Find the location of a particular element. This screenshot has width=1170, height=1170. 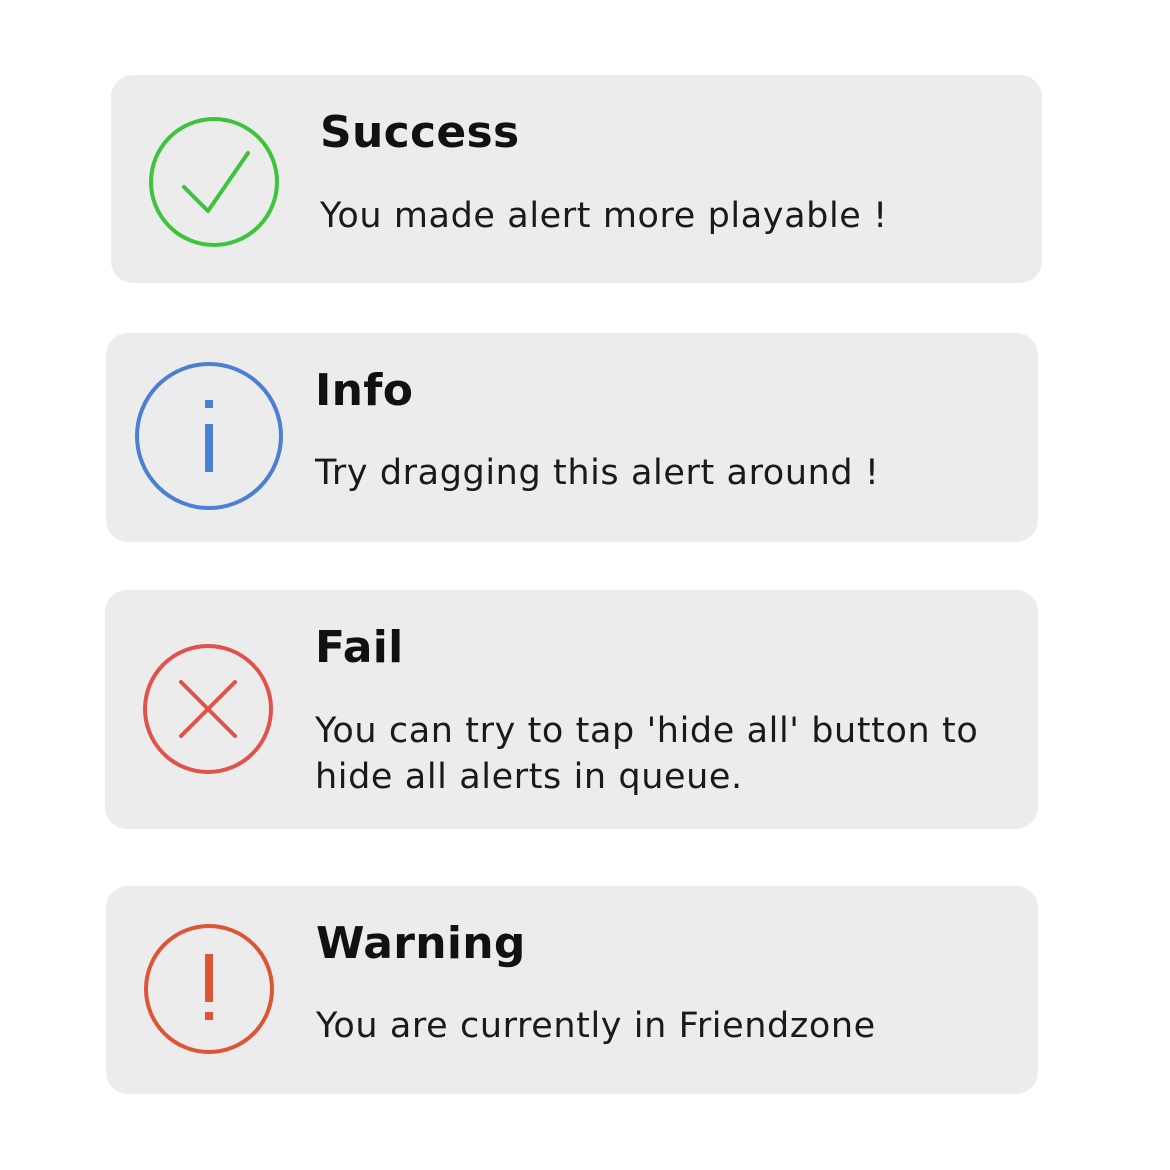

checkmark-circle-icon is located at coordinates (214, 182).